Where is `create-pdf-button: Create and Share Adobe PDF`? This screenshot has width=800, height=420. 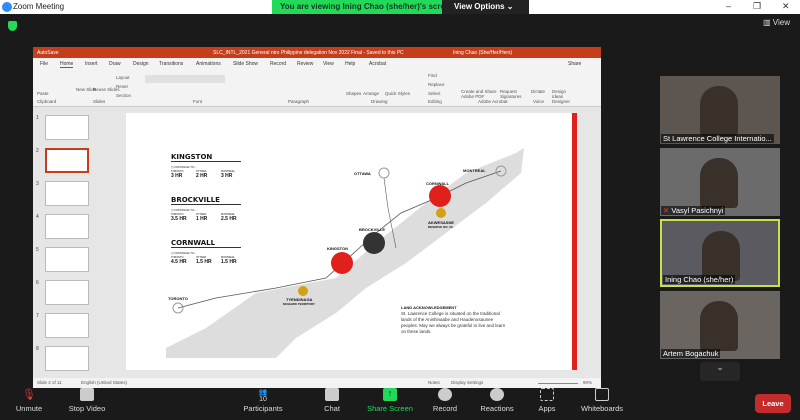 create-pdf-button: Create and Share Adobe PDF is located at coordinates (480, 94).